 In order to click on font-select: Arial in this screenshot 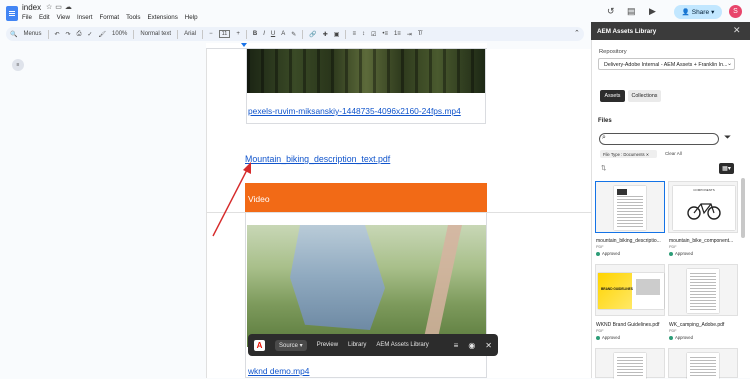, I will do `click(190, 34)`.